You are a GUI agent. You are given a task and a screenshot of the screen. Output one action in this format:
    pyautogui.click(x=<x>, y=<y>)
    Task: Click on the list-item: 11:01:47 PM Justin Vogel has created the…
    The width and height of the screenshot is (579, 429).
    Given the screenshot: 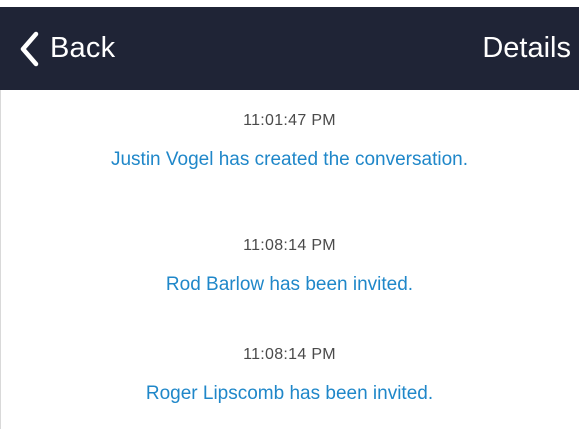 What is the action you would take?
    pyautogui.click(x=289, y=141)
    